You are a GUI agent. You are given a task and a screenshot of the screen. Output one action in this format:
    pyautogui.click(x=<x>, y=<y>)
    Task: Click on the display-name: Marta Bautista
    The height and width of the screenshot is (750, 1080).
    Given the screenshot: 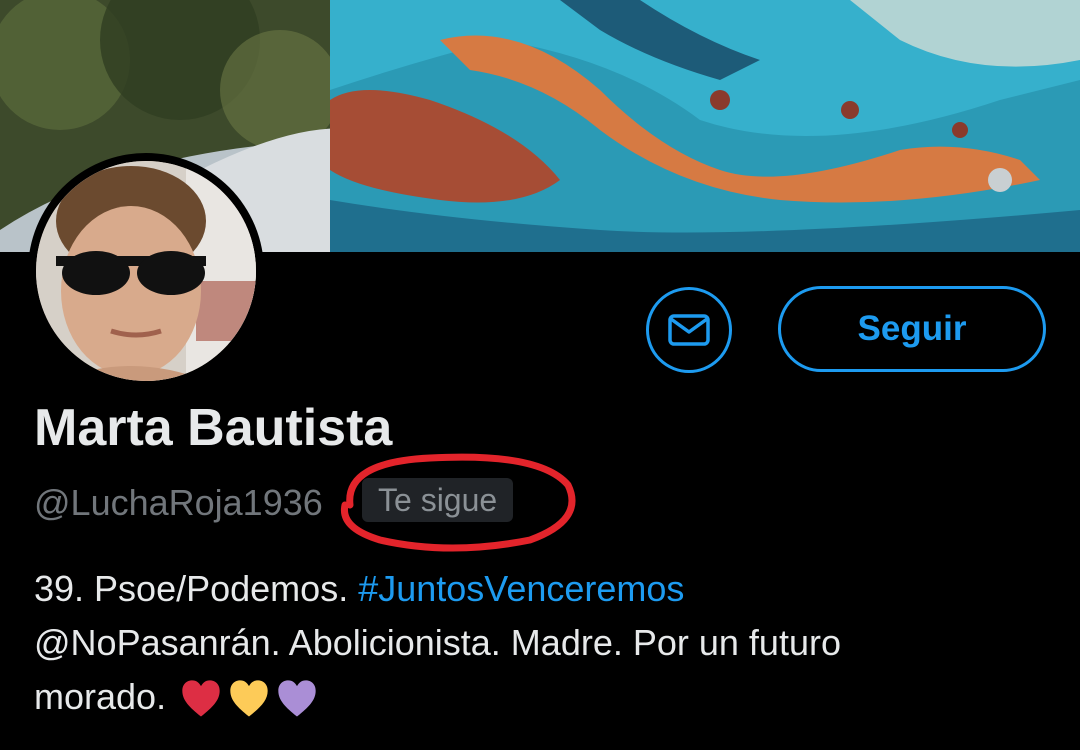 What is the action you would take?
    pyautogui.click(x=213, y=428)
    